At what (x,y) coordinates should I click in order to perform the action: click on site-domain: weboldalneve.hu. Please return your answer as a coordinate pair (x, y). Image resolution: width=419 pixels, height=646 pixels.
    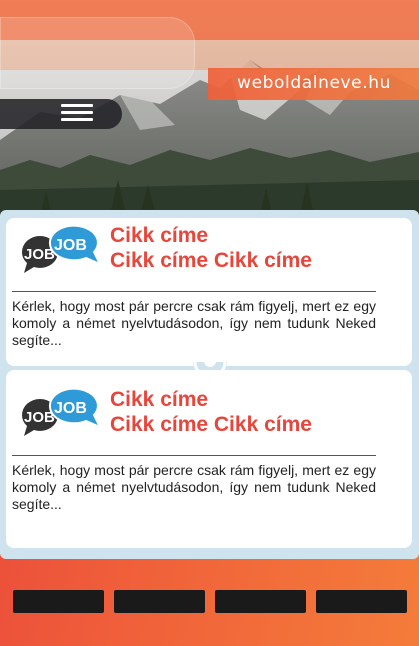
    Looking at the image, I should click on (314, 83).